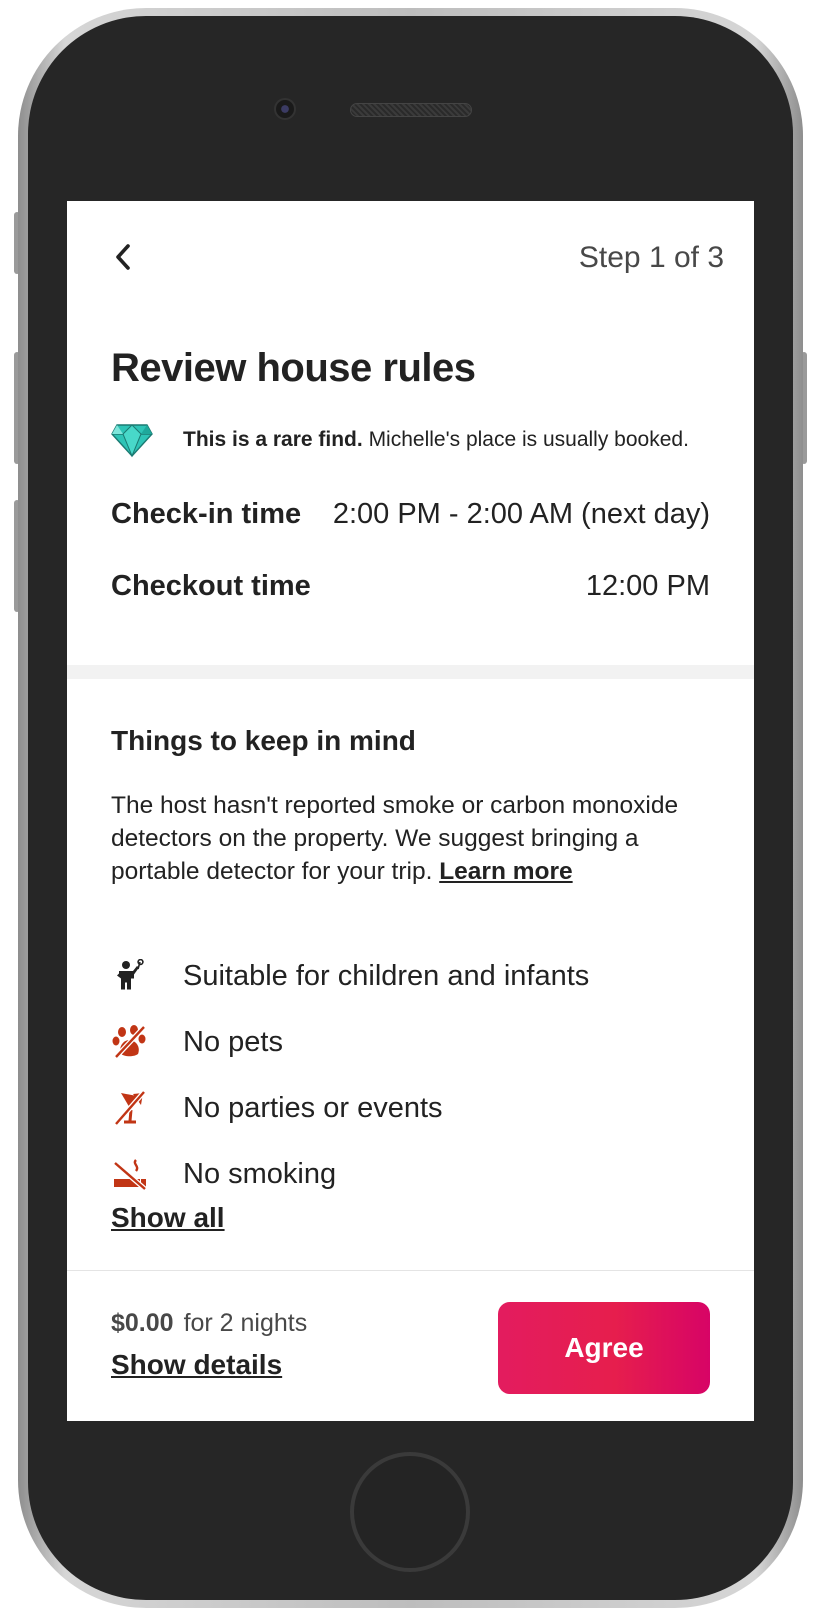 This screenshot has height=1608, width=821. What do you see at coordinates (386, 975) in the screenshot?
I see `rule-label: Suitable for children and infants` at bounding box center [386, 975].